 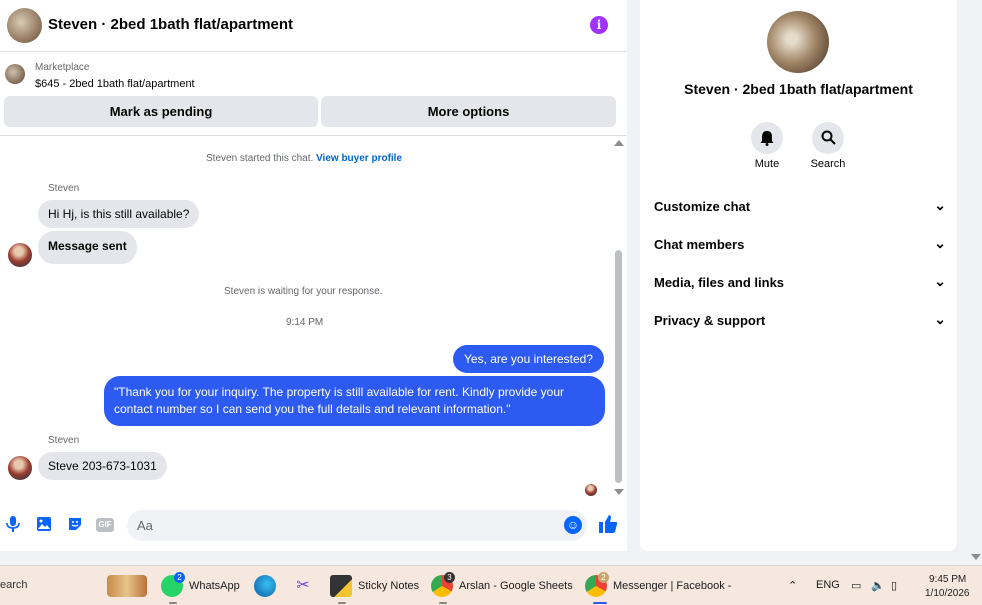 I want to click on active-indicator, so click(x=600, y=603).